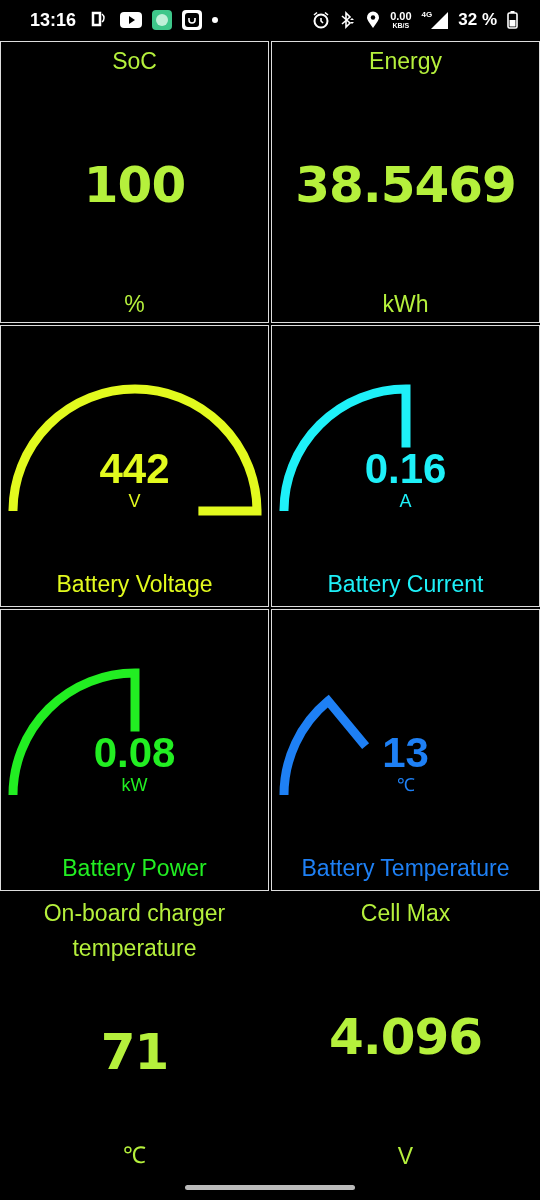 This screenshot has height=1200, width=540. What do you see at coordinates (405, 1156) in the screenshot?
I see `tile-unit: V` at bounding box center [405, 1156].